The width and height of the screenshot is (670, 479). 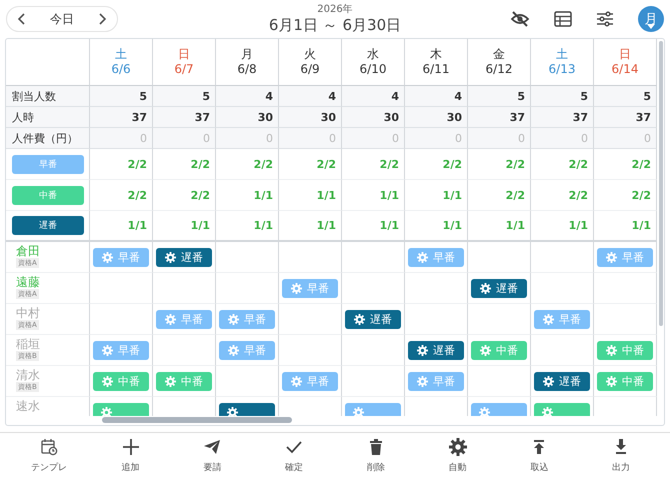 What do you see at coordinates (265, 117) in the screenshot?
I see `table-cell: 30` at bounding box center [265, 117].